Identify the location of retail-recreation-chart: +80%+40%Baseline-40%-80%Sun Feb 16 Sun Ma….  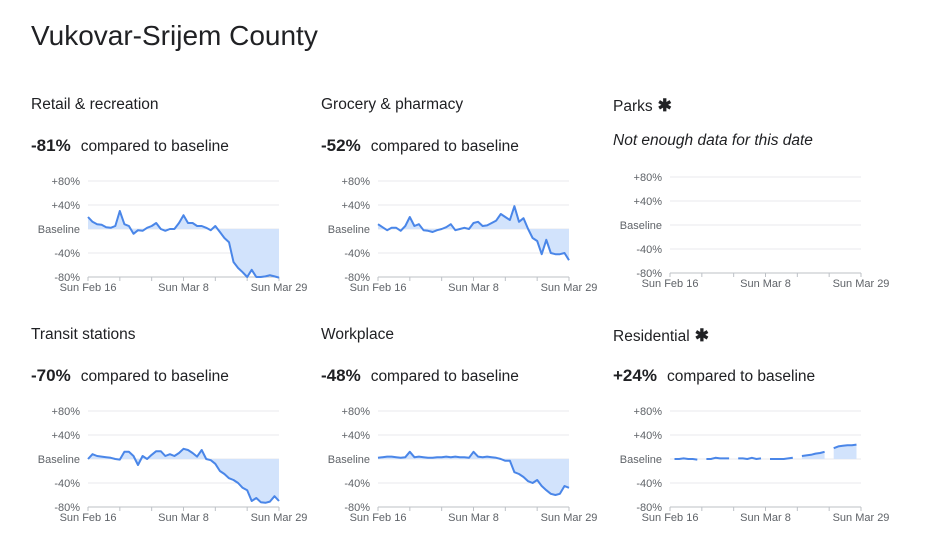
(173, 235).